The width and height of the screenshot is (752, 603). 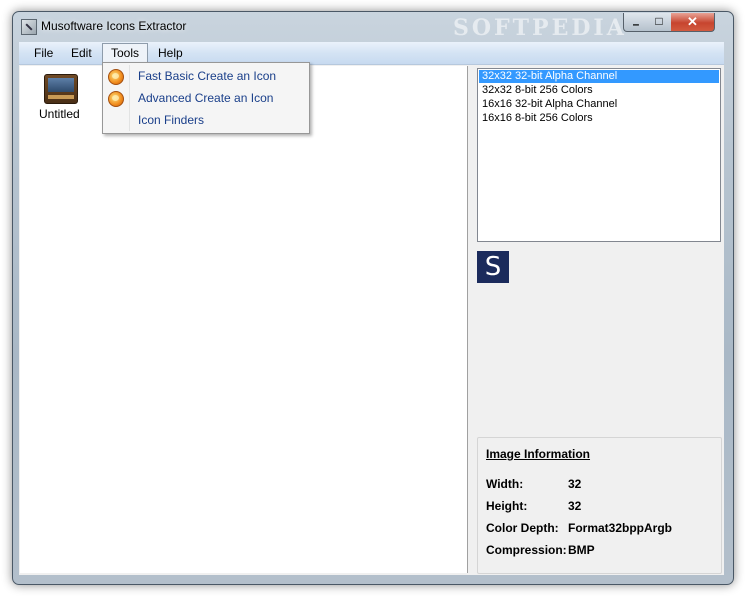 What do you see at coordinates (125, 52) in the screenshot?
I see `menu-tools: Tools` at bounding box center [125, 52].